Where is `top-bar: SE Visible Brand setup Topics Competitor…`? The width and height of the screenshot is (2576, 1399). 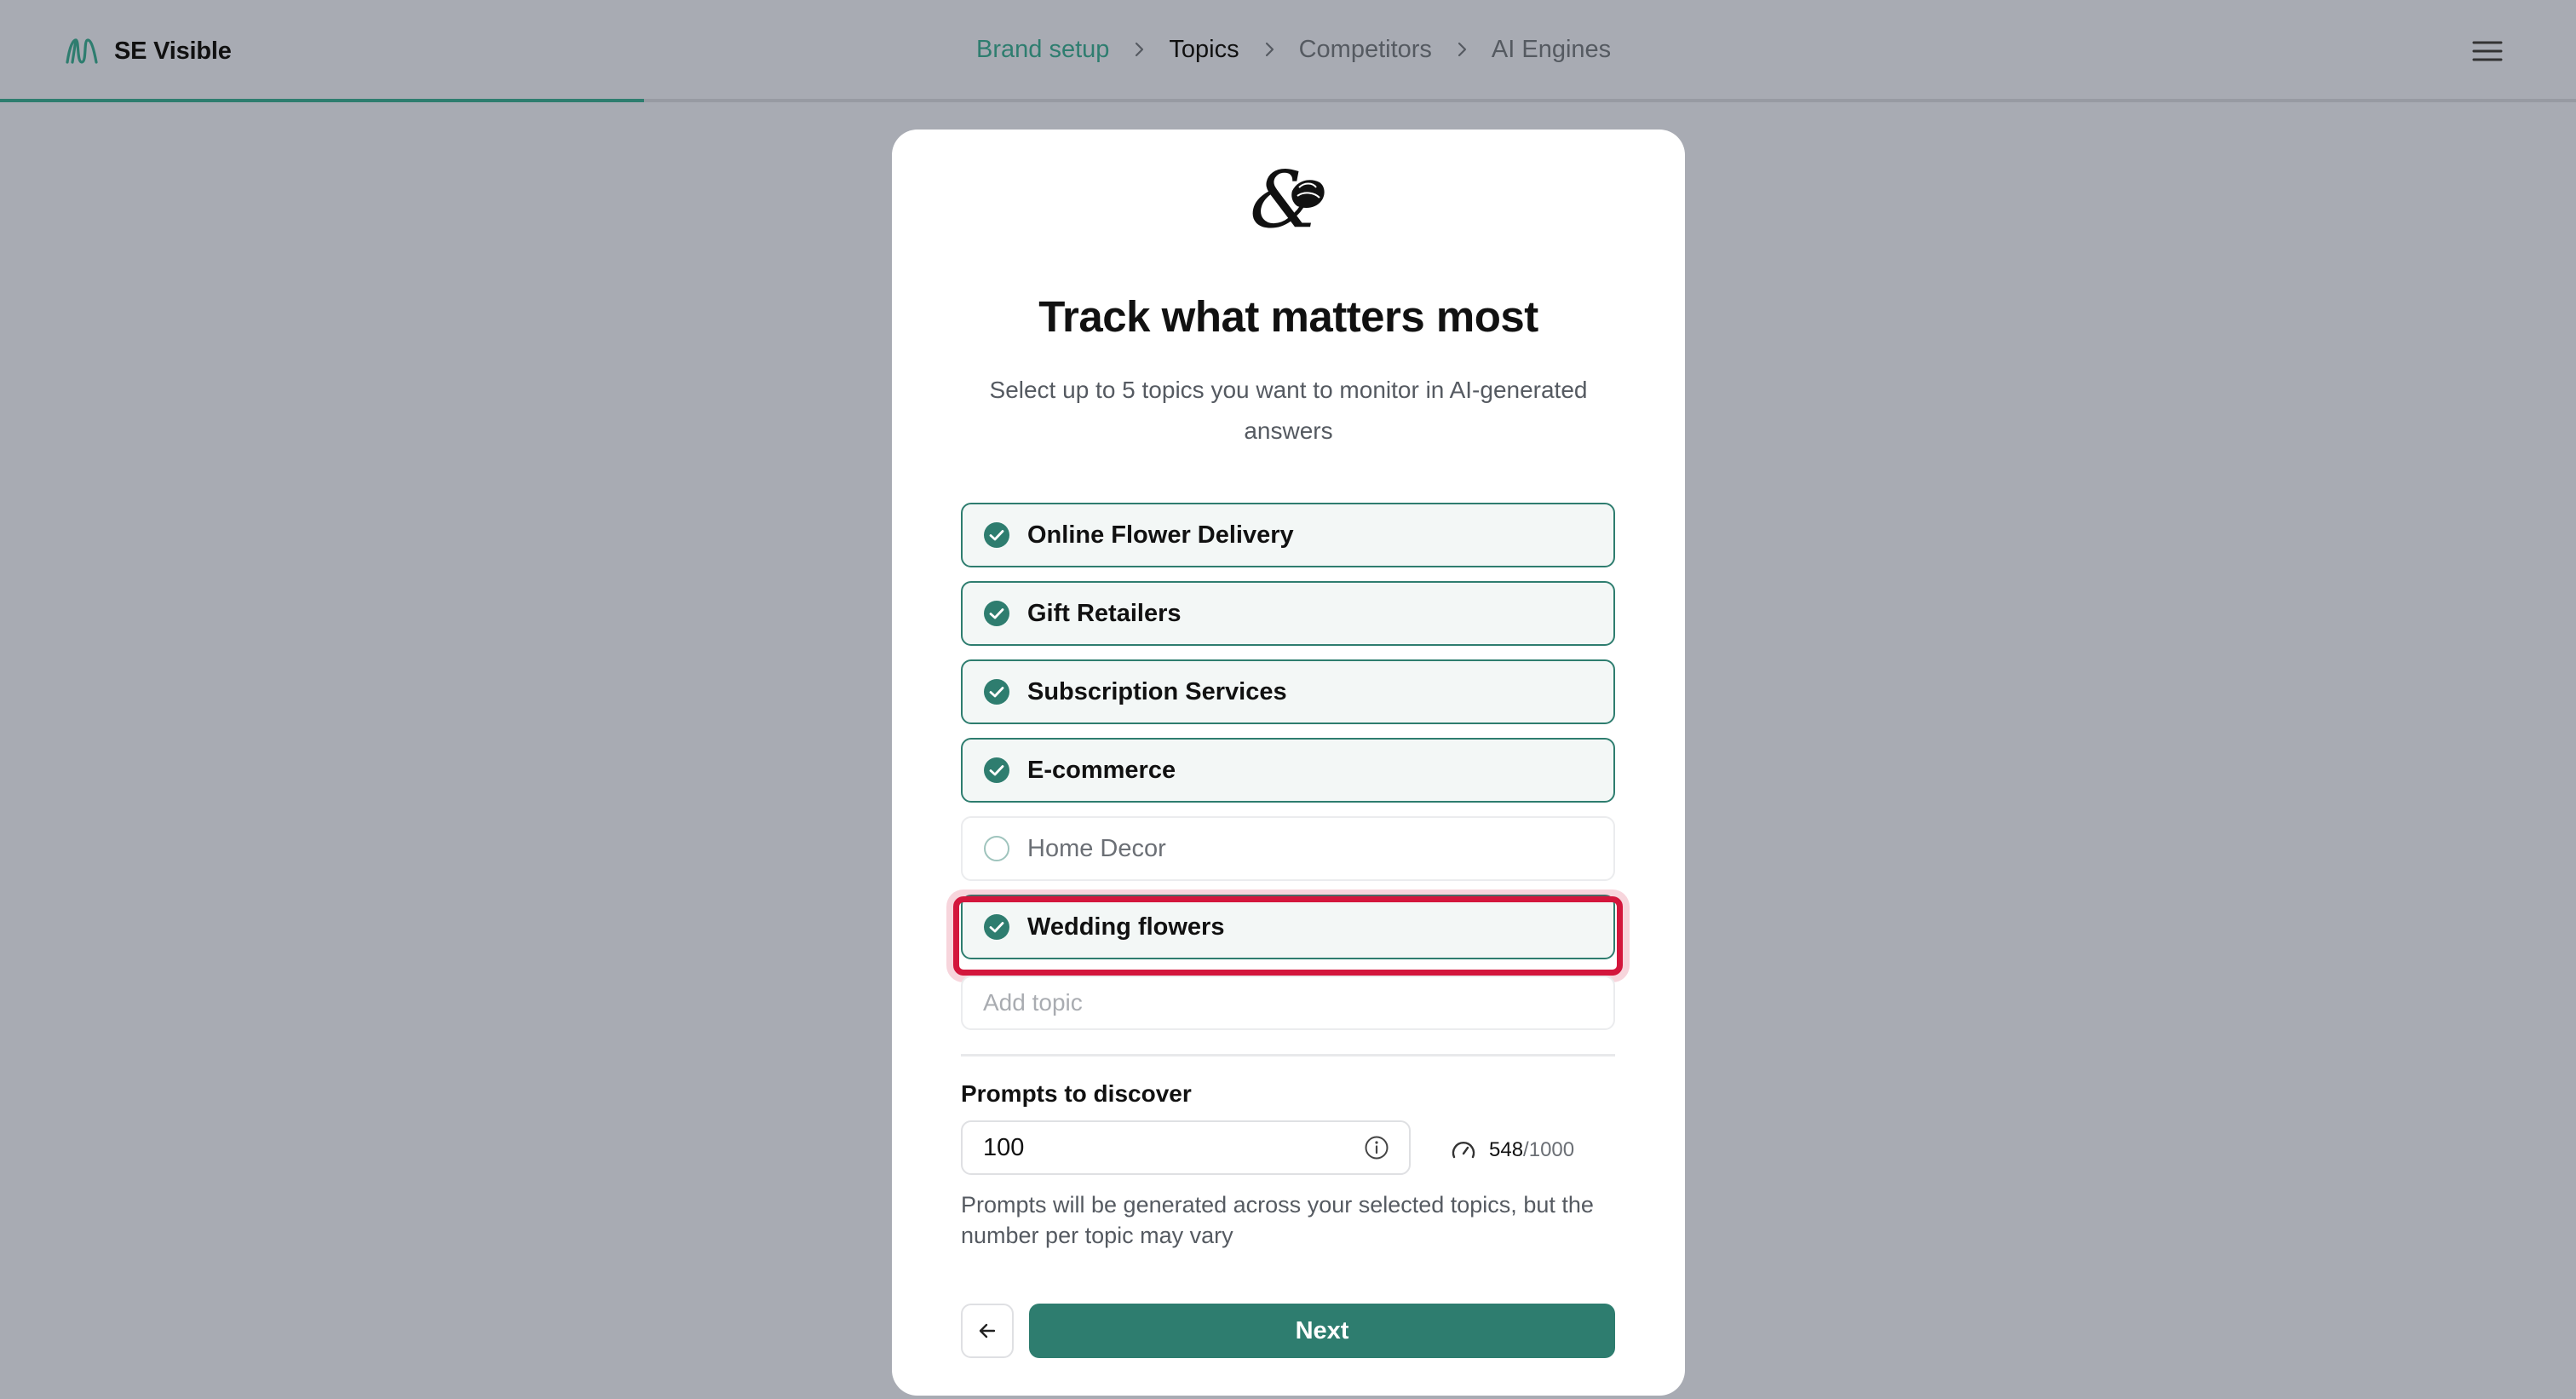
top-bar: SE Visible Brand setup Topics Competitor… is located at coordinates (1288, 51).